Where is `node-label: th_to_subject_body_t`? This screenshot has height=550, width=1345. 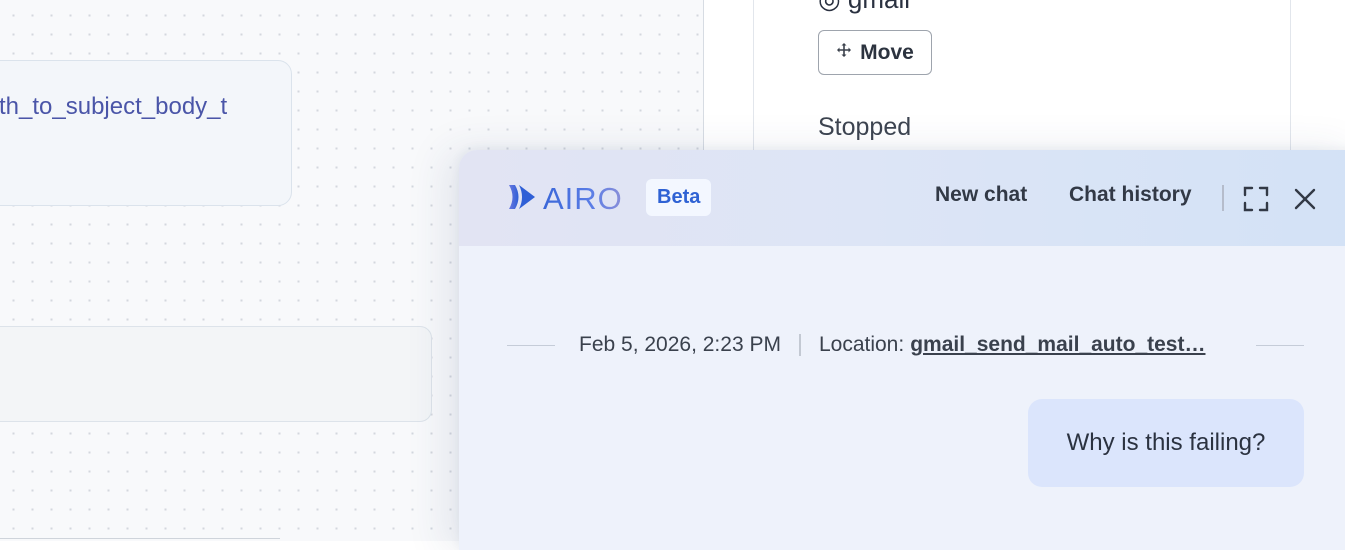
node-label: th_to_subject_body_t is located at coordinates (114, 106).